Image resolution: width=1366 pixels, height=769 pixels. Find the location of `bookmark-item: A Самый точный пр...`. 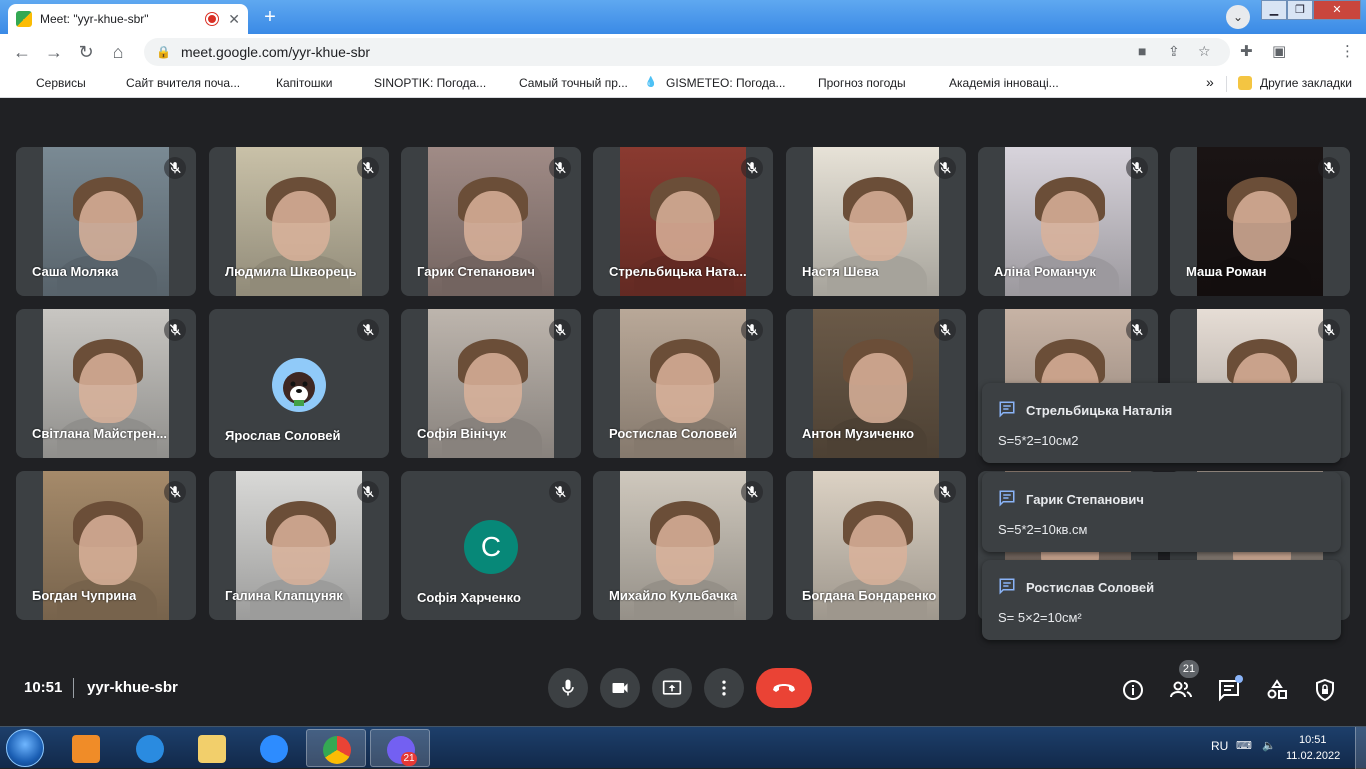

bookmark-item: A Самый точный пр... is located at coordinates (562, 83).